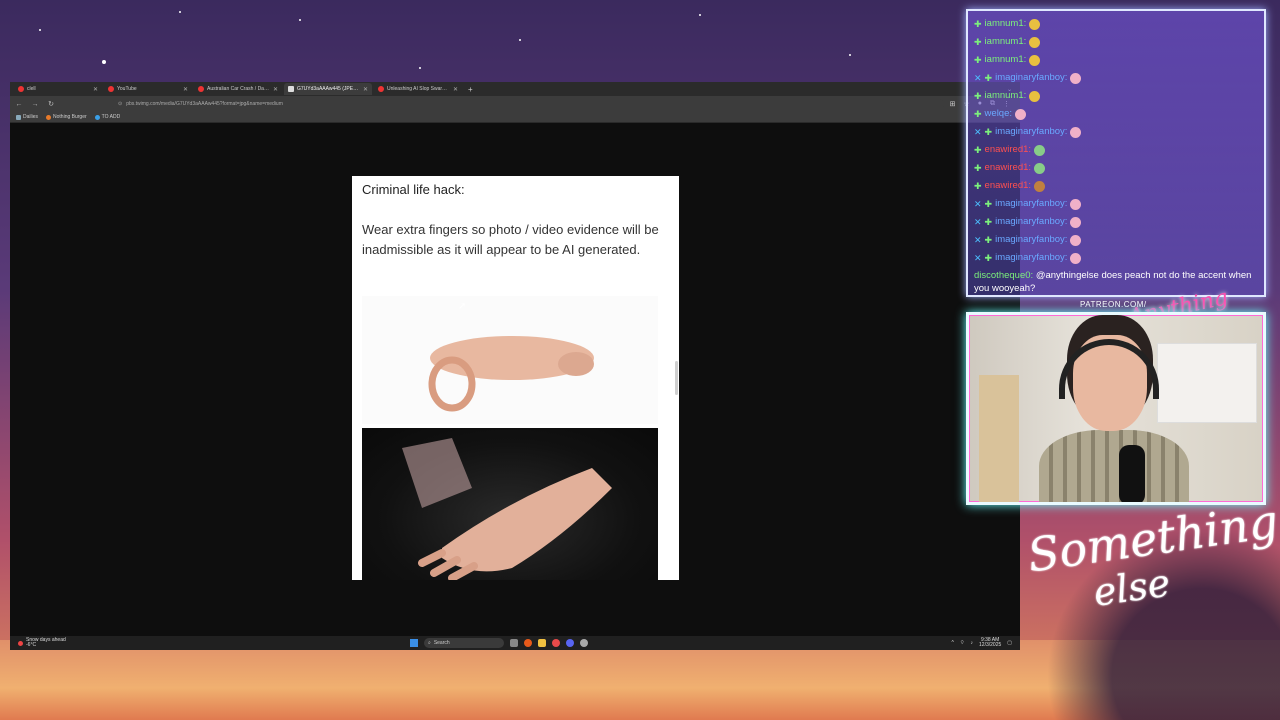 This screenshot has height=720, width=1280. I want to click on new-tab-button: +, so click(470, 89).